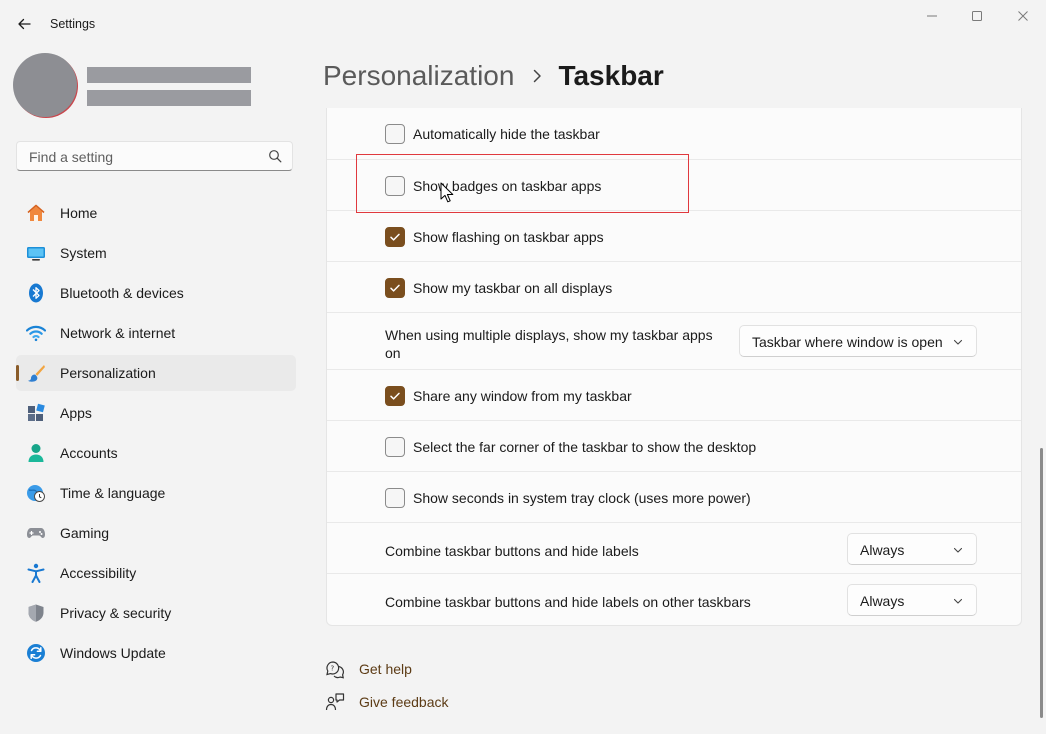 This screenshot has height=734, width=1046. Describe the element at coordinates (36, 453) in the screenshot. I see `person-icon` at that location.